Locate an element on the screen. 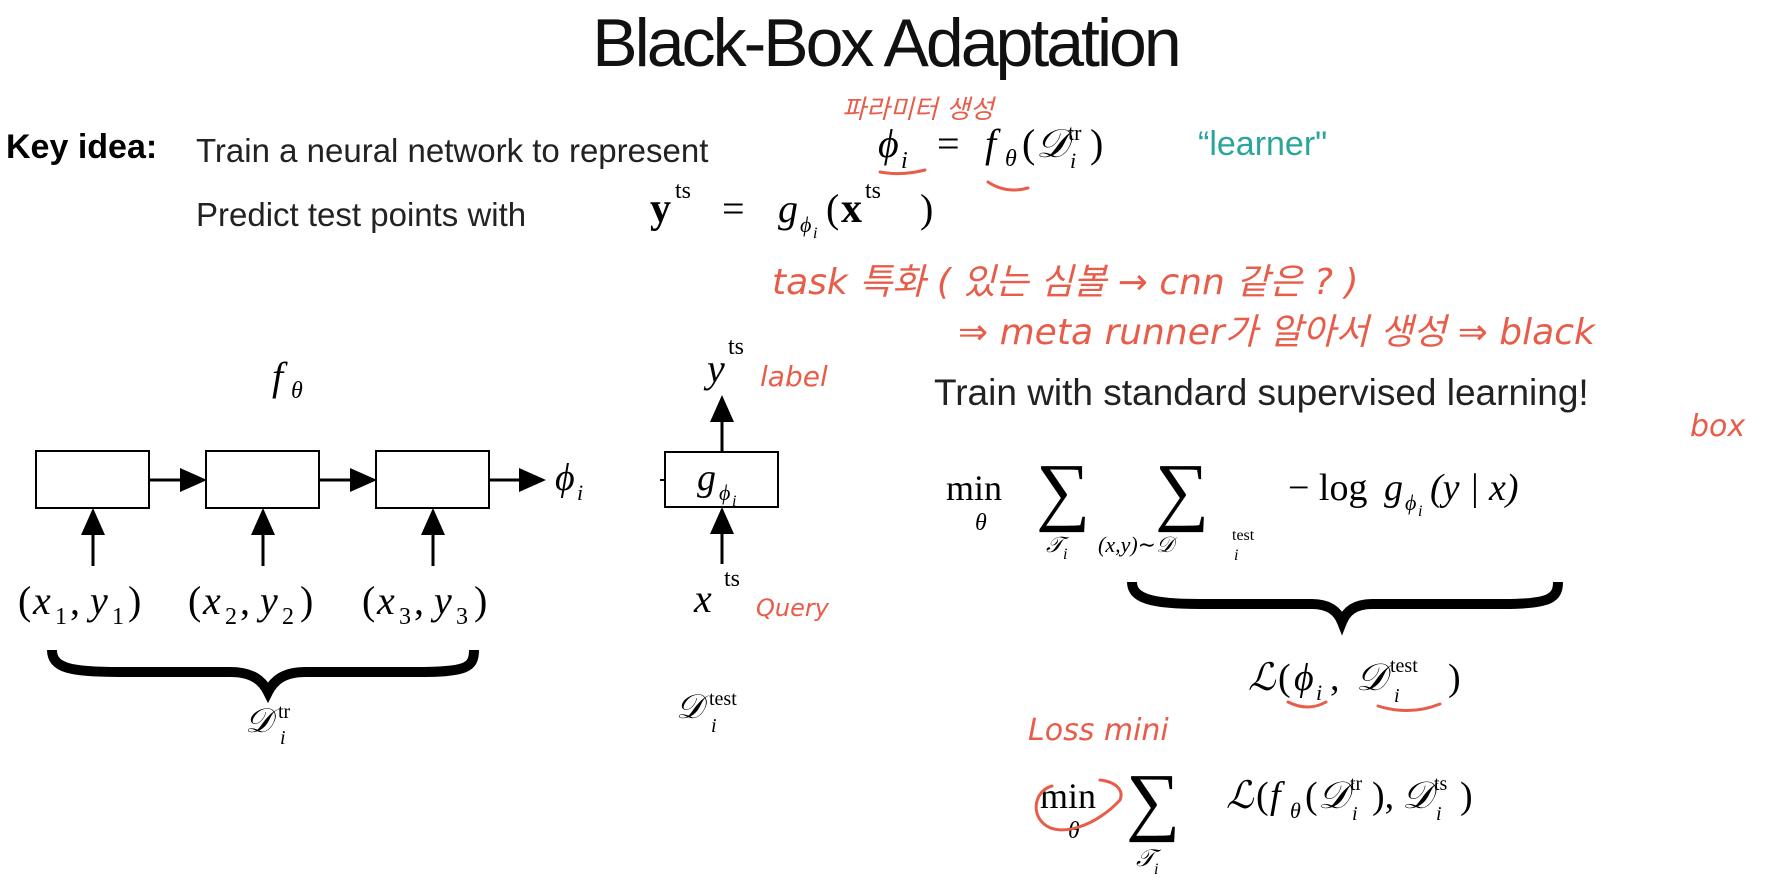 The height and width of the screenshot is (882, 1771). annotation-query: Query is located at coordinates (793, 608).